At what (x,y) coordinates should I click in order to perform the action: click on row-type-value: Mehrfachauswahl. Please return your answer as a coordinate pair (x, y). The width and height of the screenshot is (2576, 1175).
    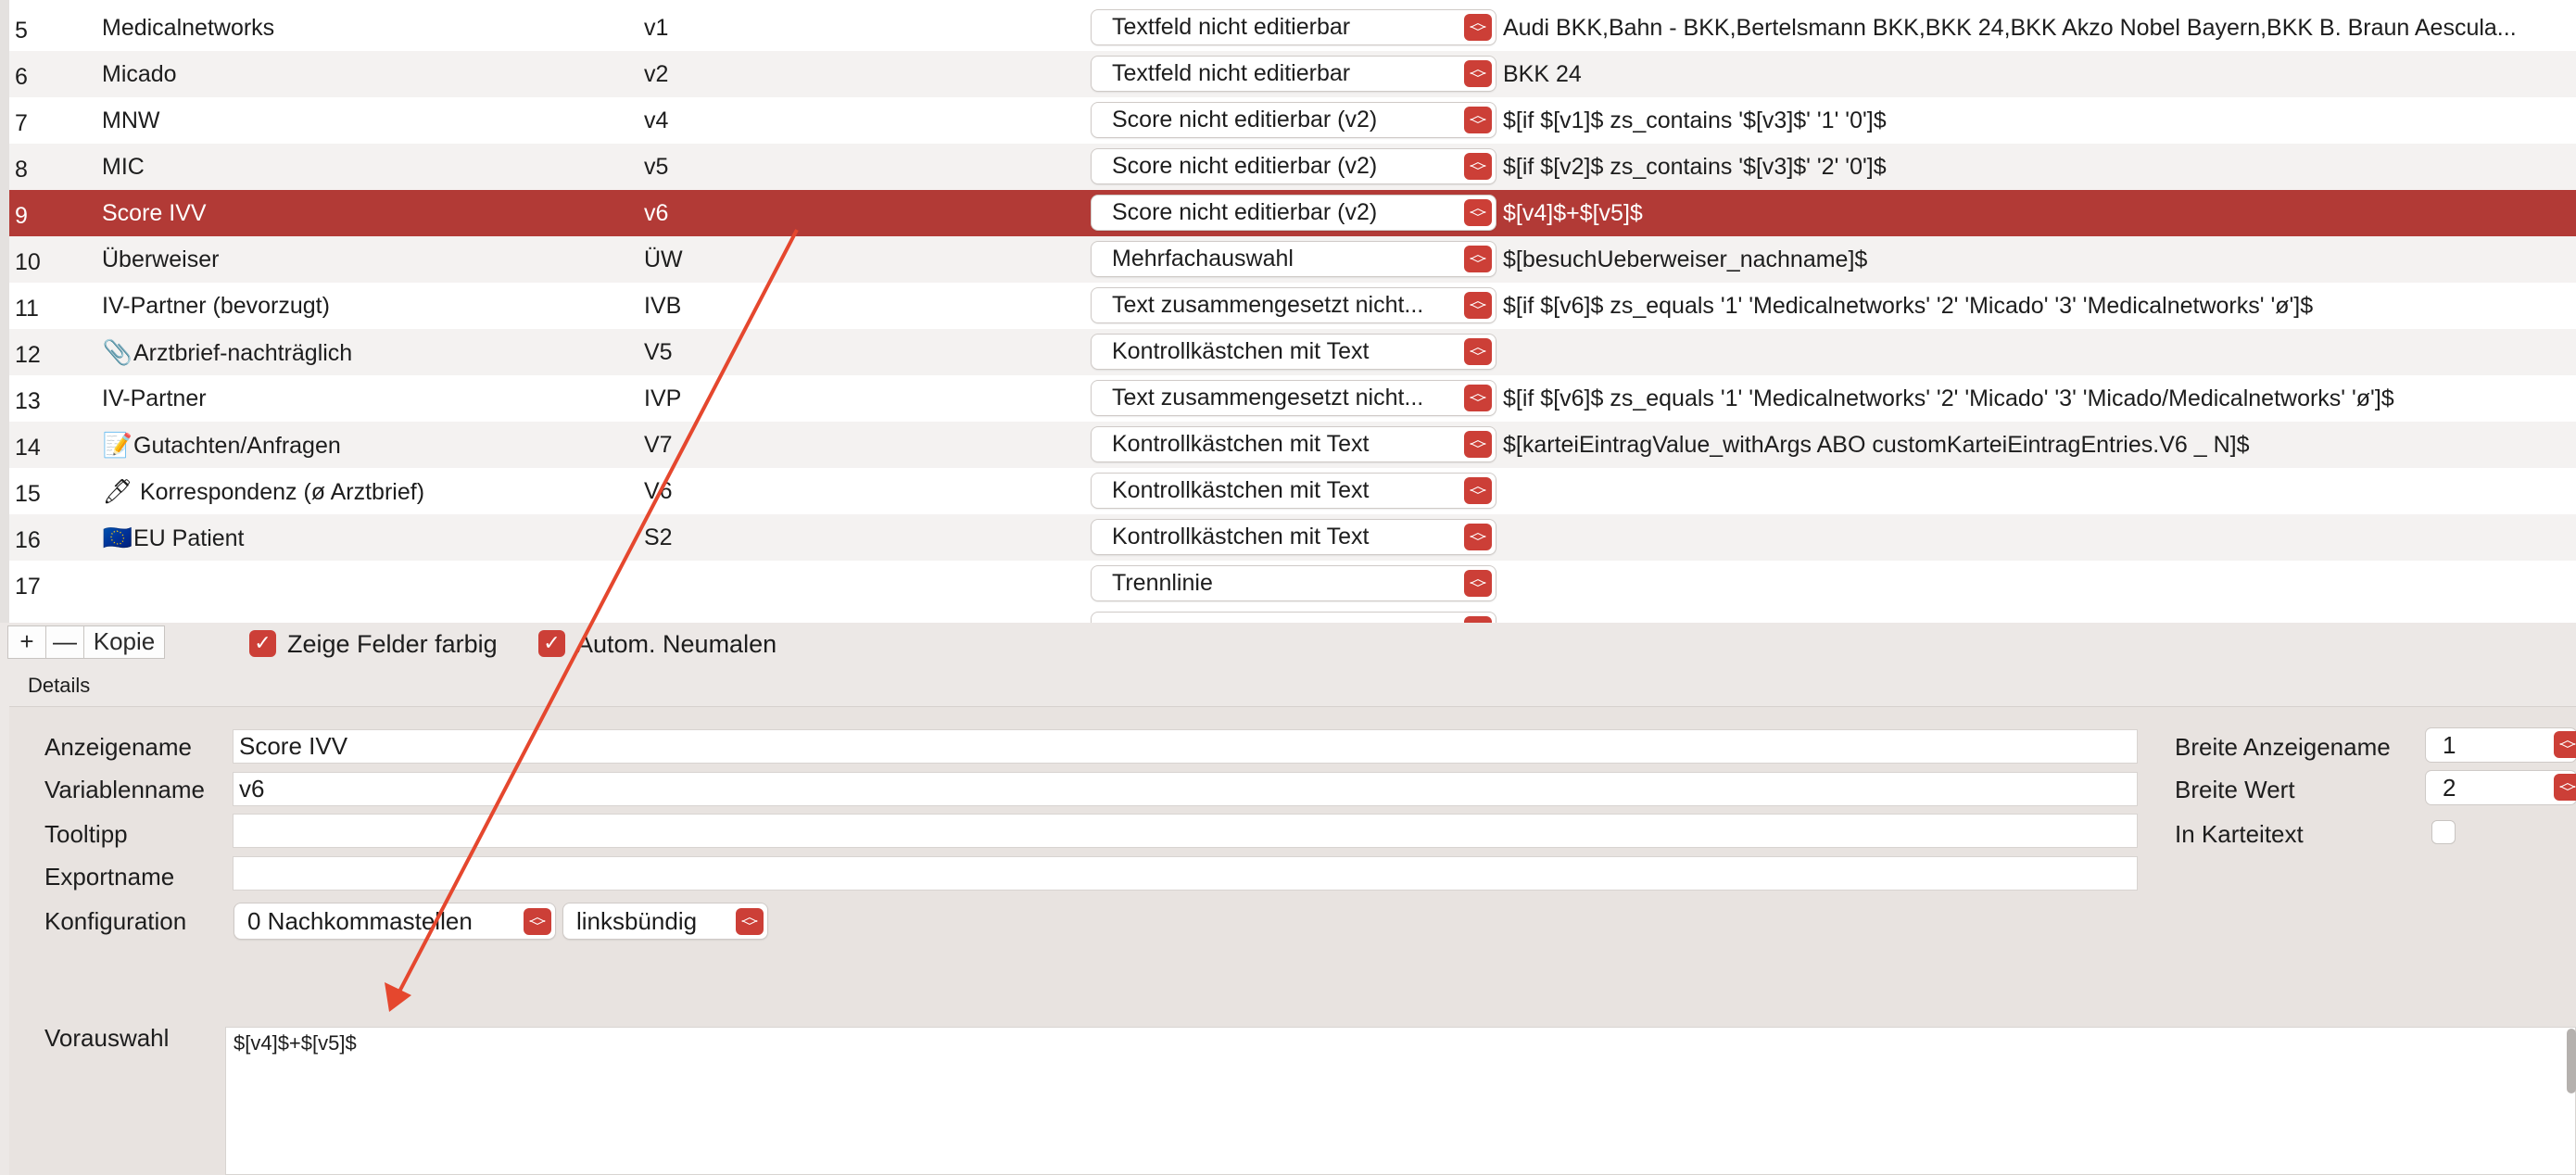
    Looking at the image, I should click on (1203, 259).